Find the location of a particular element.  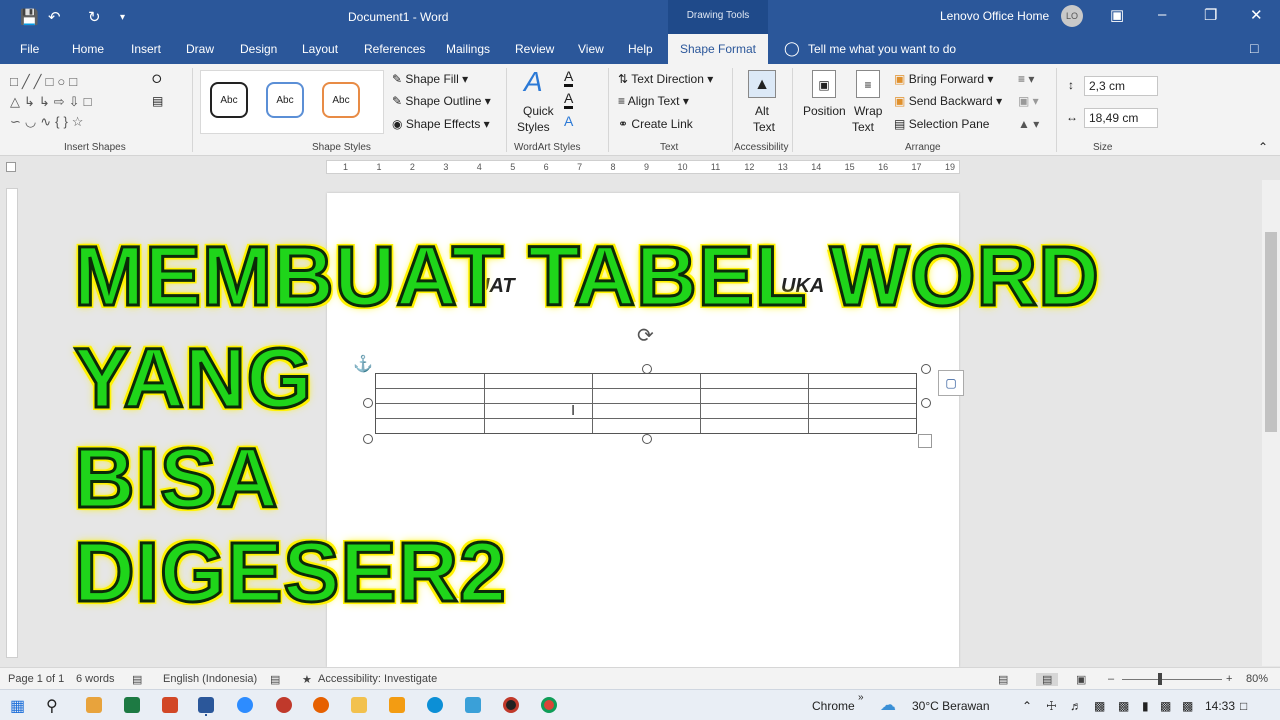

create-link-button: ⚭ Create Link is located at coordinates (655, 124).